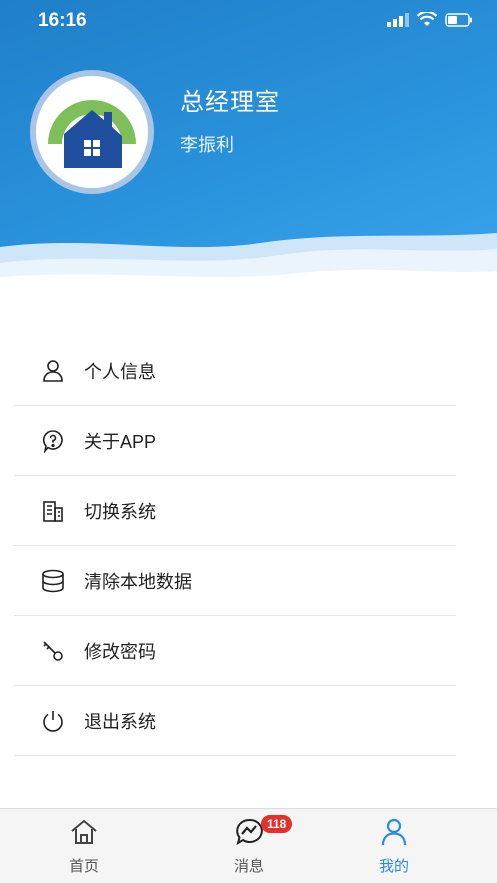 The image size is (497, 883). I want to click on department-title: 总经理室, so click(230, 102).